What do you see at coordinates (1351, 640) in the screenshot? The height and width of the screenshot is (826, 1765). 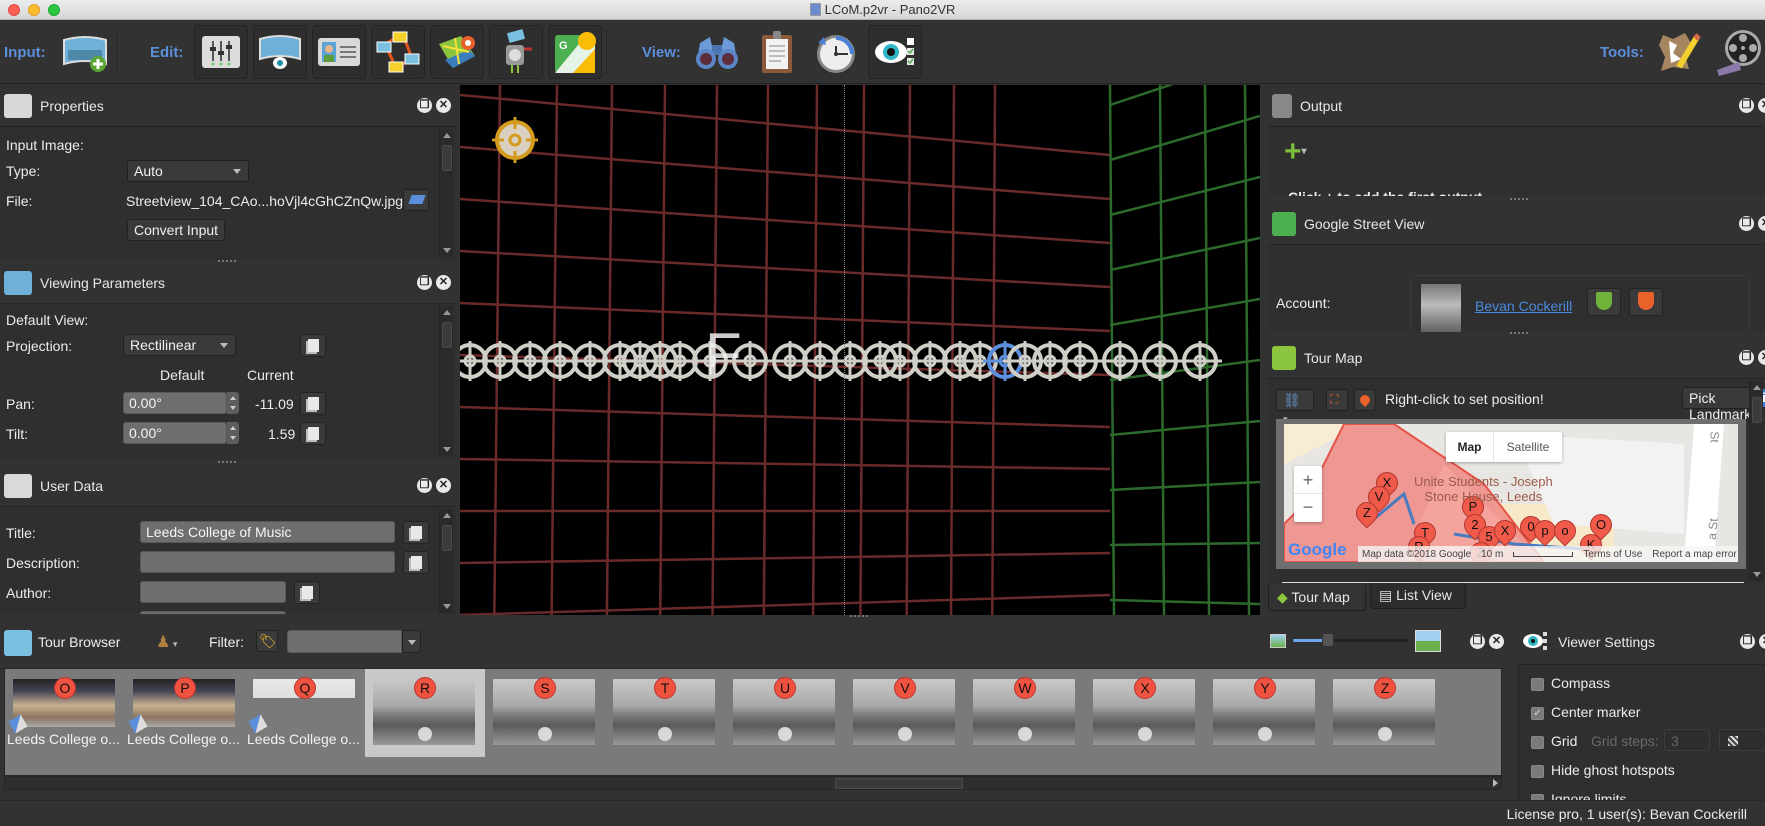 I see `thumbnail-size-slider` at bounding box center [1351, 640].